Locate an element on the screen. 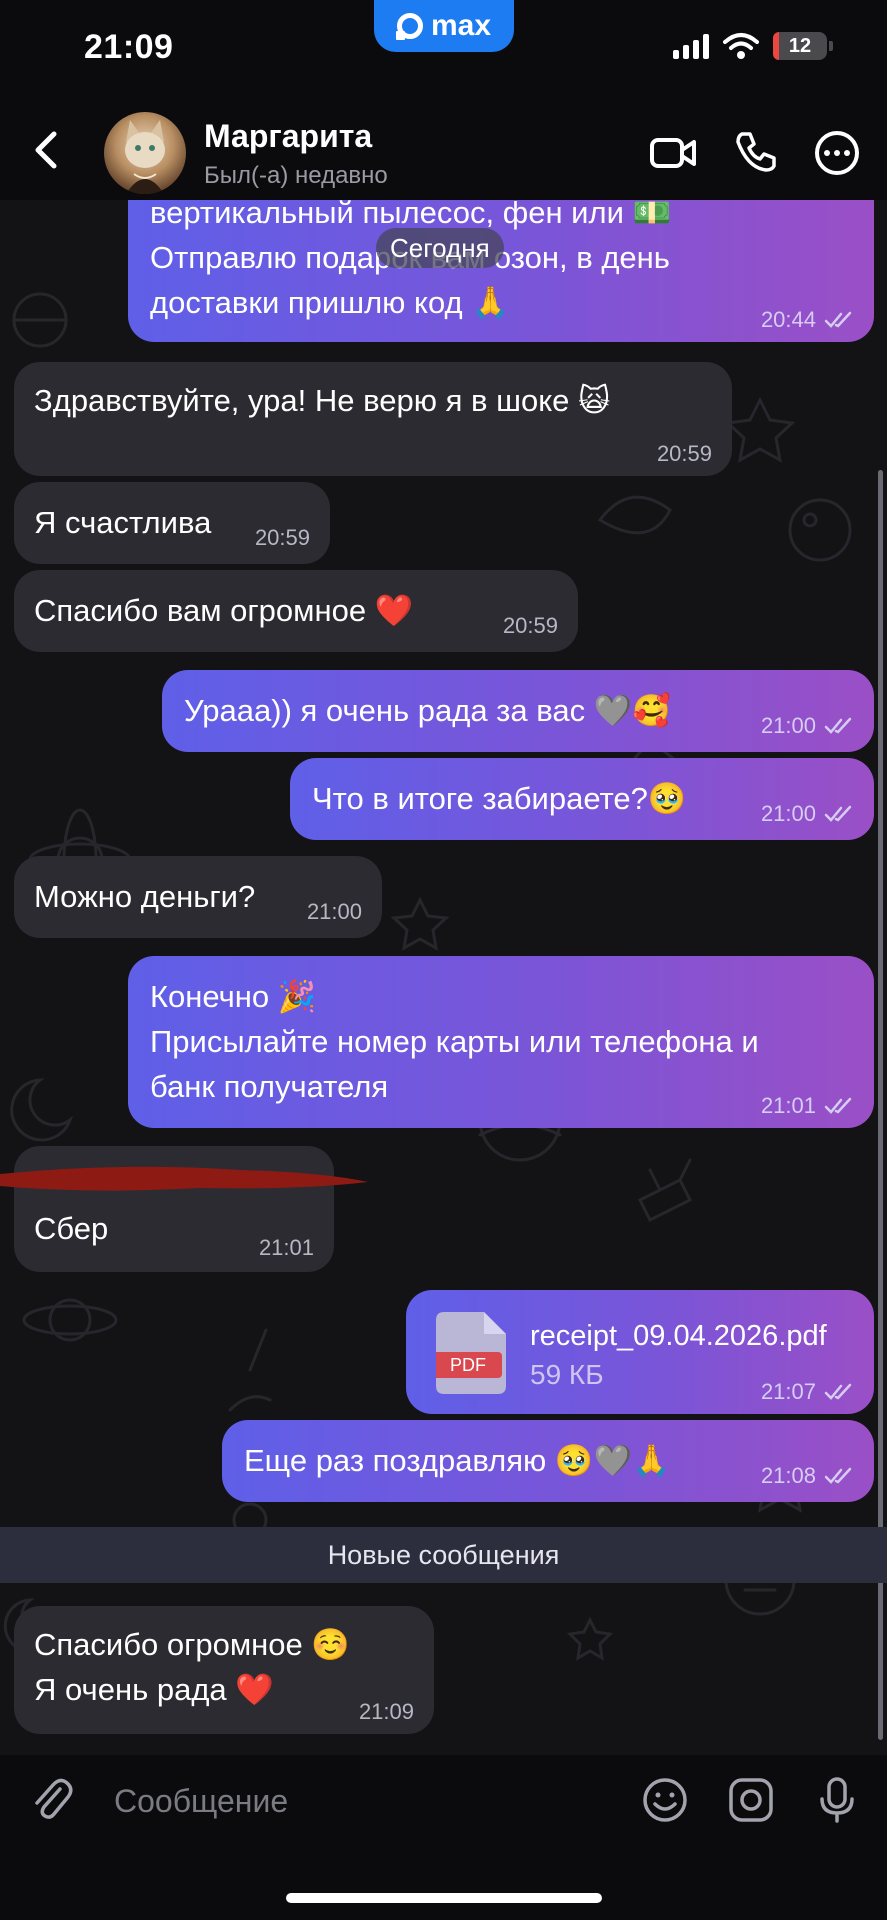 The width and height of the screenshot is (887, 1920). message-outgoing: Урааа)) я очень рада за вас 🩶🥰 21:00 is located at coordinates (518, 711).